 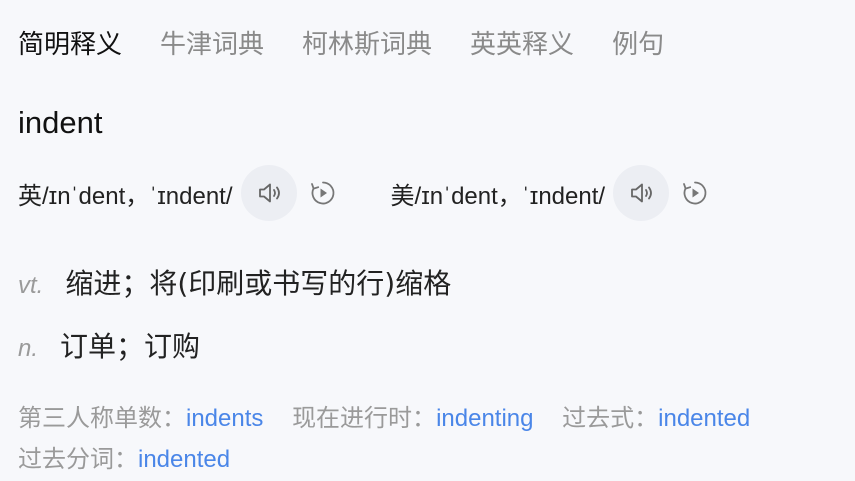 I want to click on word-form-past-participle: 过去分词：indented, so click(x=124, y=459).